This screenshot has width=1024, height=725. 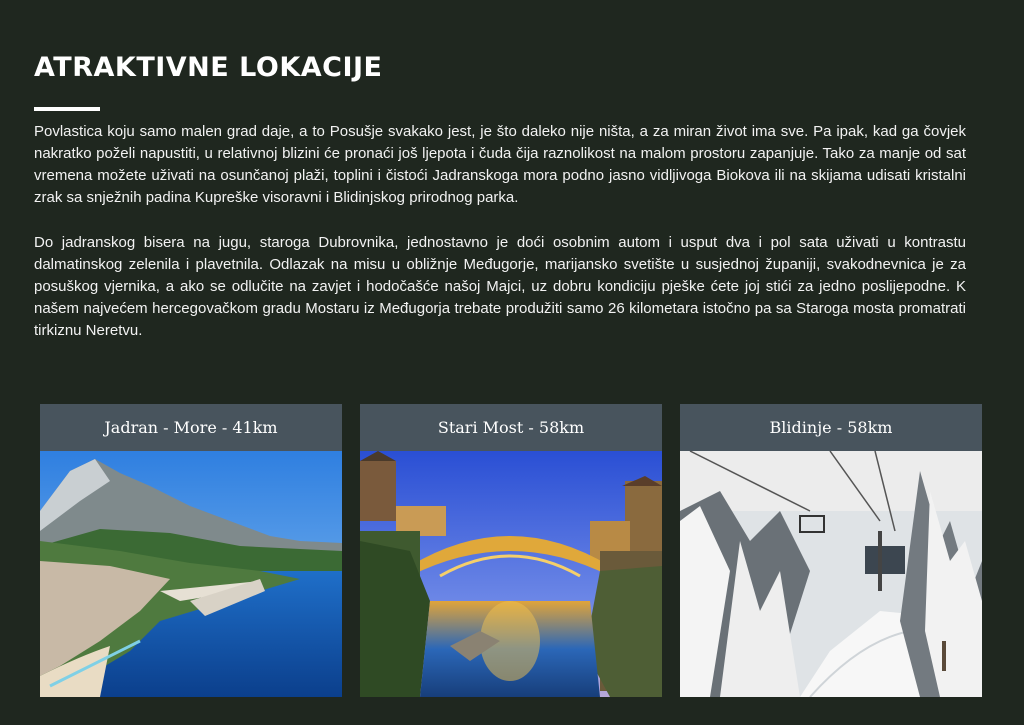 What do you see at coordinates (191, 574) in the screenshot?
I see `jadran-coast-photo` at bounding box center [191, 574].